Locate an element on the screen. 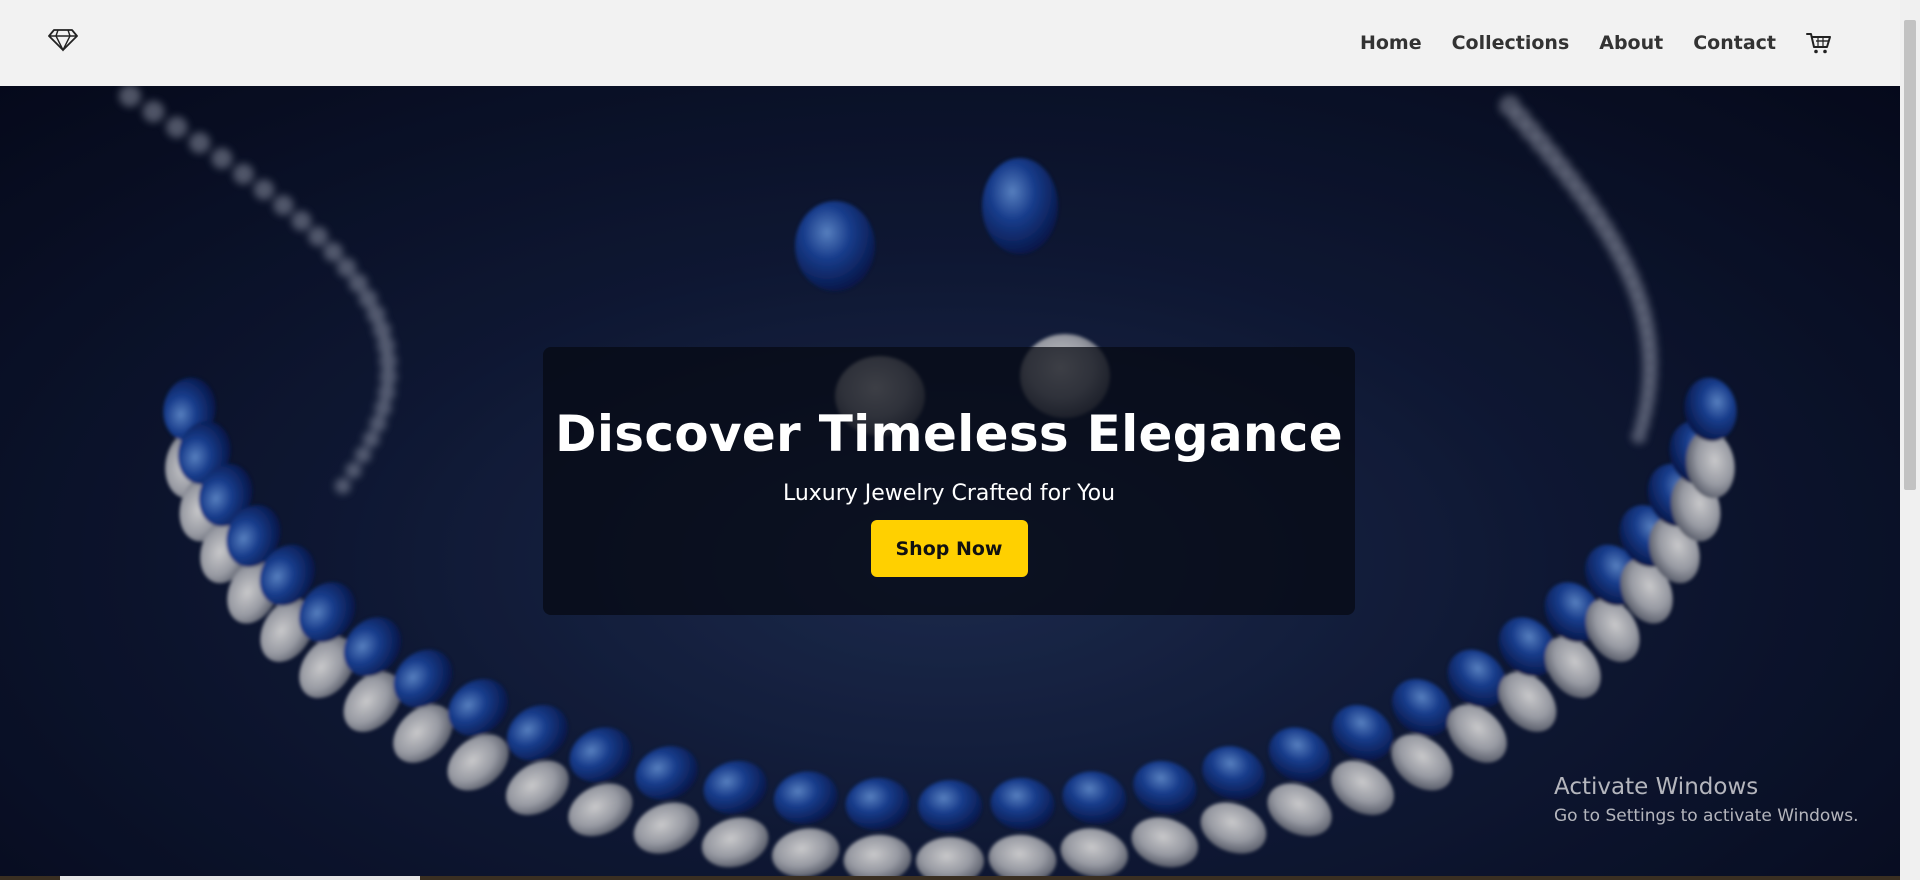  nav-about-link: About is located at coordinates (1631, 43).